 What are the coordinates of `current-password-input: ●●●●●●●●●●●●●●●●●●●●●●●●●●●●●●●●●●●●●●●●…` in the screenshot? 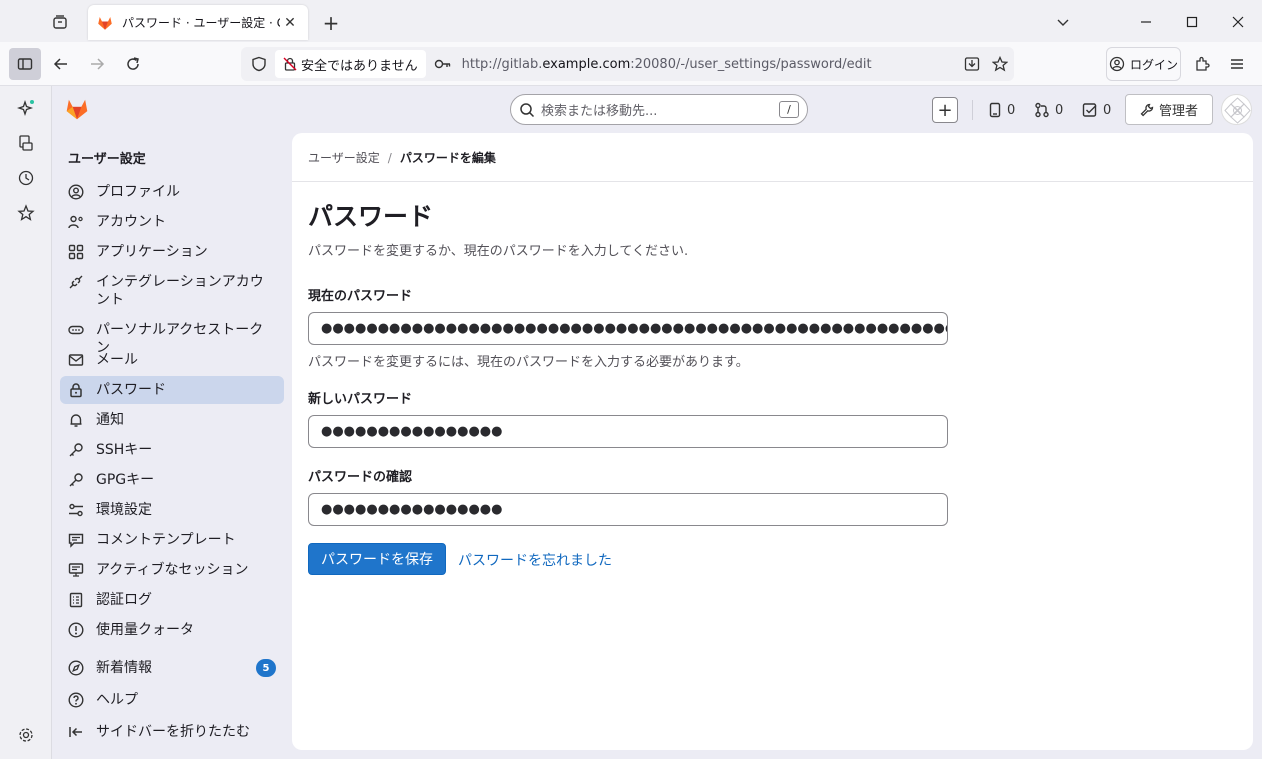 It's located at (628, 328).